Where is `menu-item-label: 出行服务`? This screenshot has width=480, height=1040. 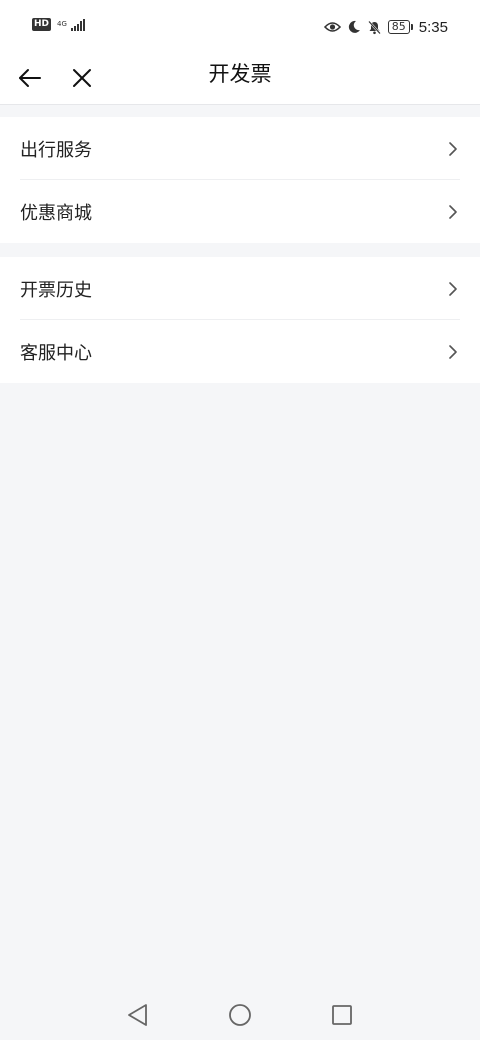
menu-item-label: 出行服务 is located at coordinates (56, 150).